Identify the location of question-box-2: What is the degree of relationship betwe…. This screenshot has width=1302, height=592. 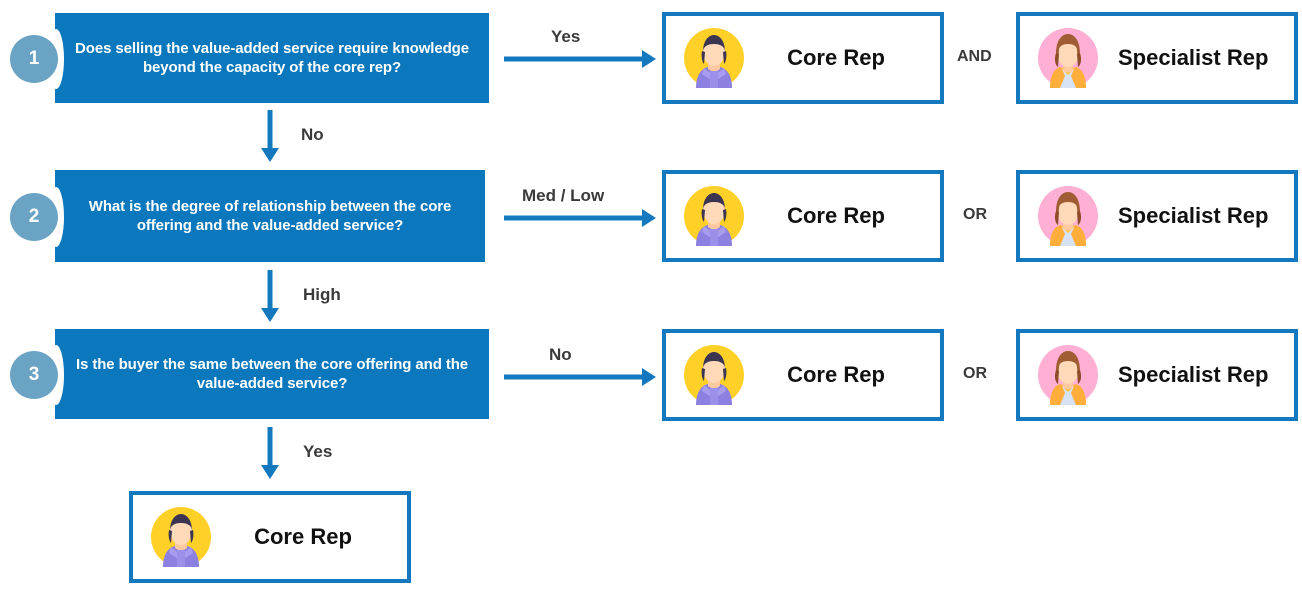
(270, 216).